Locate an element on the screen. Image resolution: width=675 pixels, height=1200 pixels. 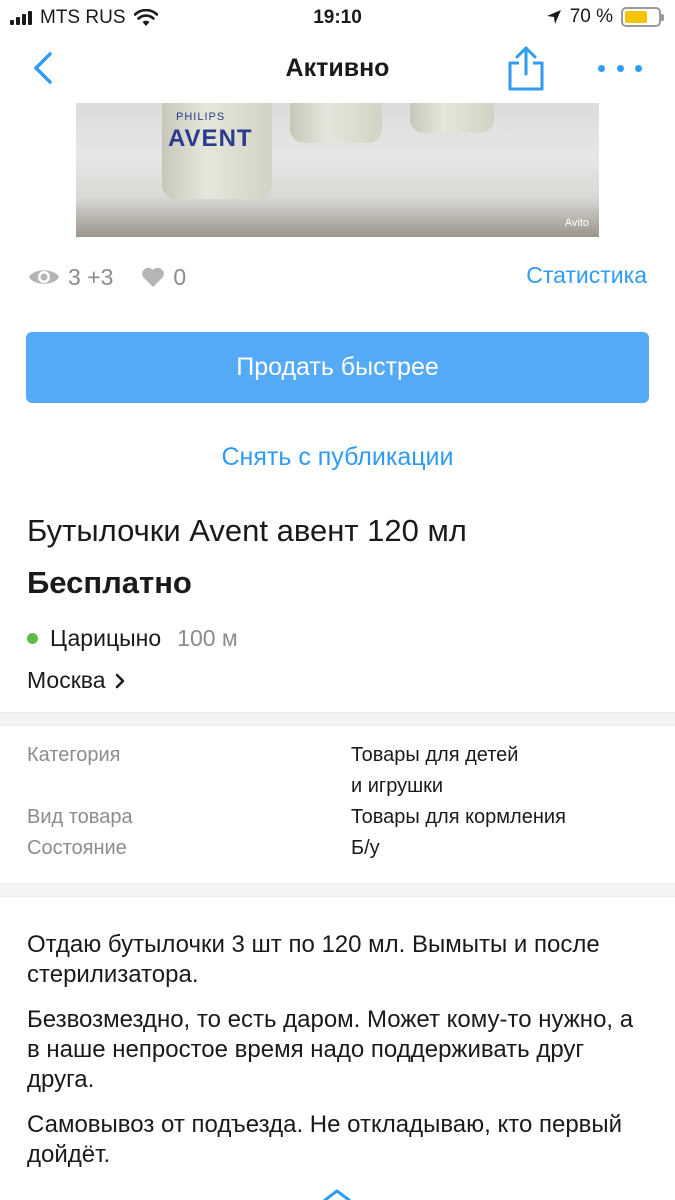
stats-row: 3 +3 0 is located at coordinates (107, 277).